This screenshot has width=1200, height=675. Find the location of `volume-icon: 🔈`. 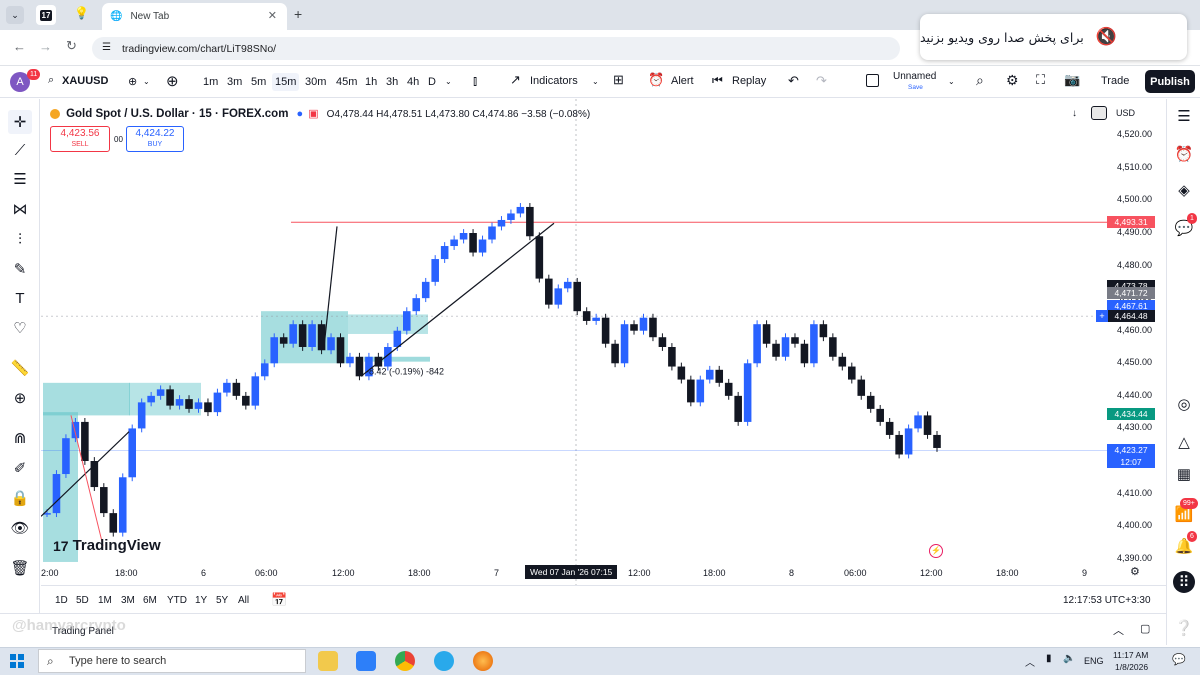

volume-icon: 🔈 is located at coordinates (1069, 658).